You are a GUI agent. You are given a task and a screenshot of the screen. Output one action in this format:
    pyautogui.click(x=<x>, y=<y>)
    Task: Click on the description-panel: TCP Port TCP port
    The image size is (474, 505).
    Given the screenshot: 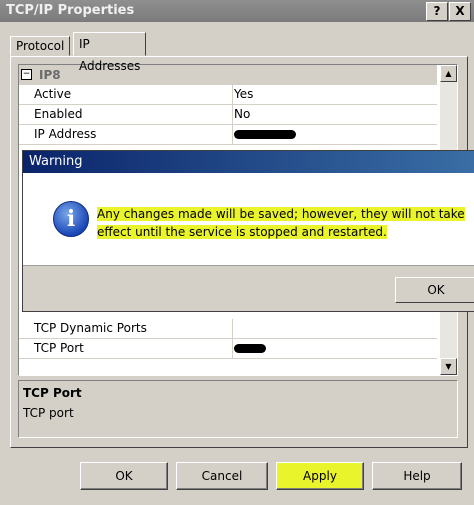 What is the action you would take?
    pyautogui.click(x=238, y=409)
    